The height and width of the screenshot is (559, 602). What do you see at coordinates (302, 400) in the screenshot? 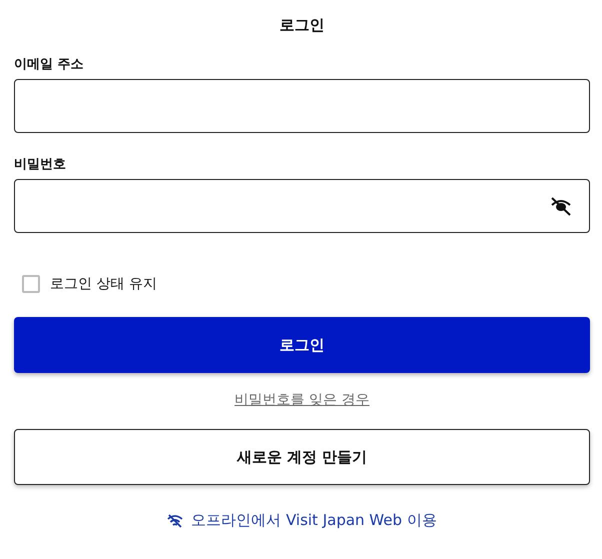
I see `forgot-password-link: 비밀번호를 잊은 경우` at bounding box center [302, 400].